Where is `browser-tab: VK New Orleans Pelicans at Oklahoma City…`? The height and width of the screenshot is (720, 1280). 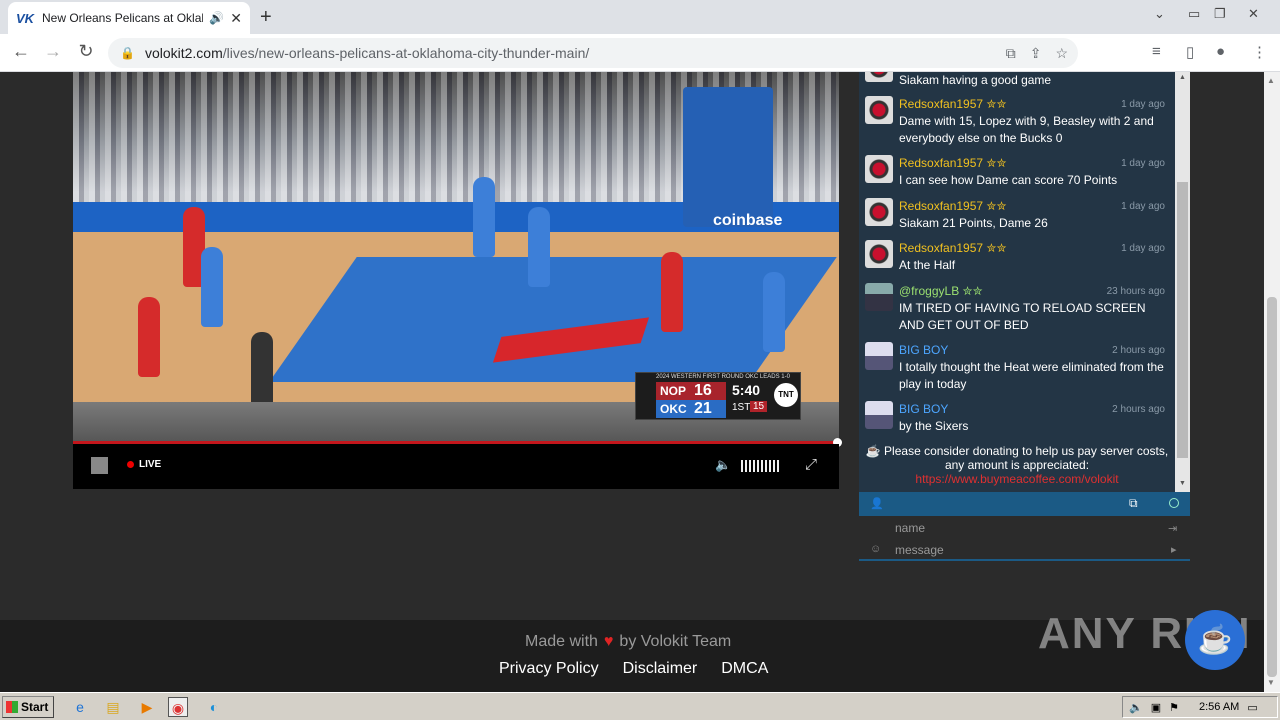 browser-tab: VK New Orleans Pelicans at Oklahoma City… is located at coordinates (129, 18).